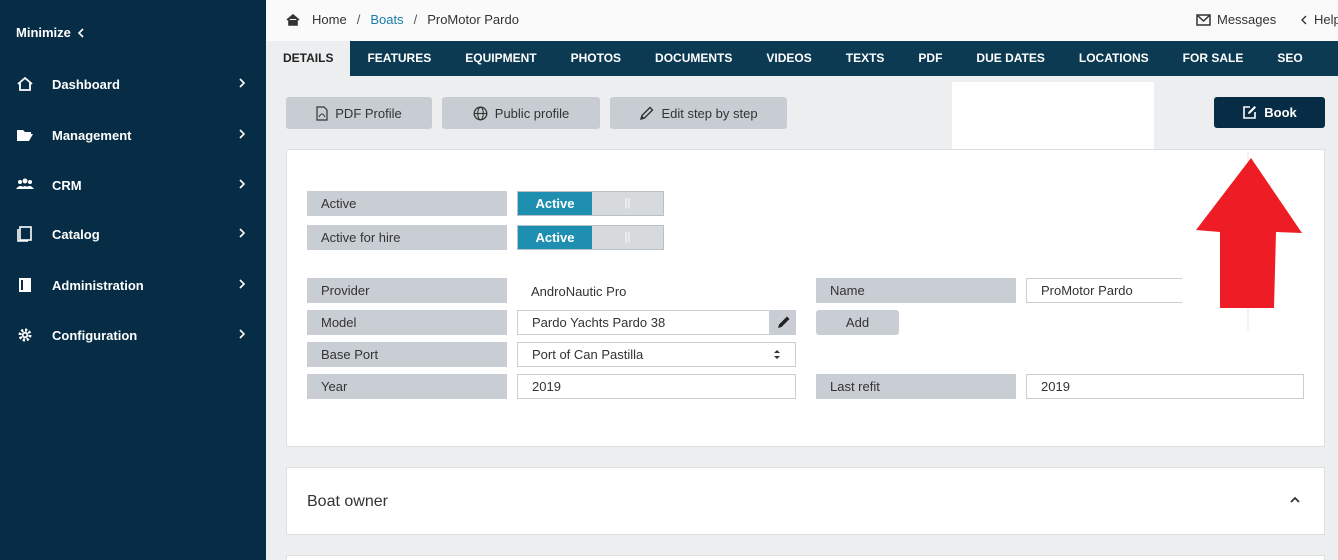  I want to click on breadcrumb-home: Home, so click(329, 19).